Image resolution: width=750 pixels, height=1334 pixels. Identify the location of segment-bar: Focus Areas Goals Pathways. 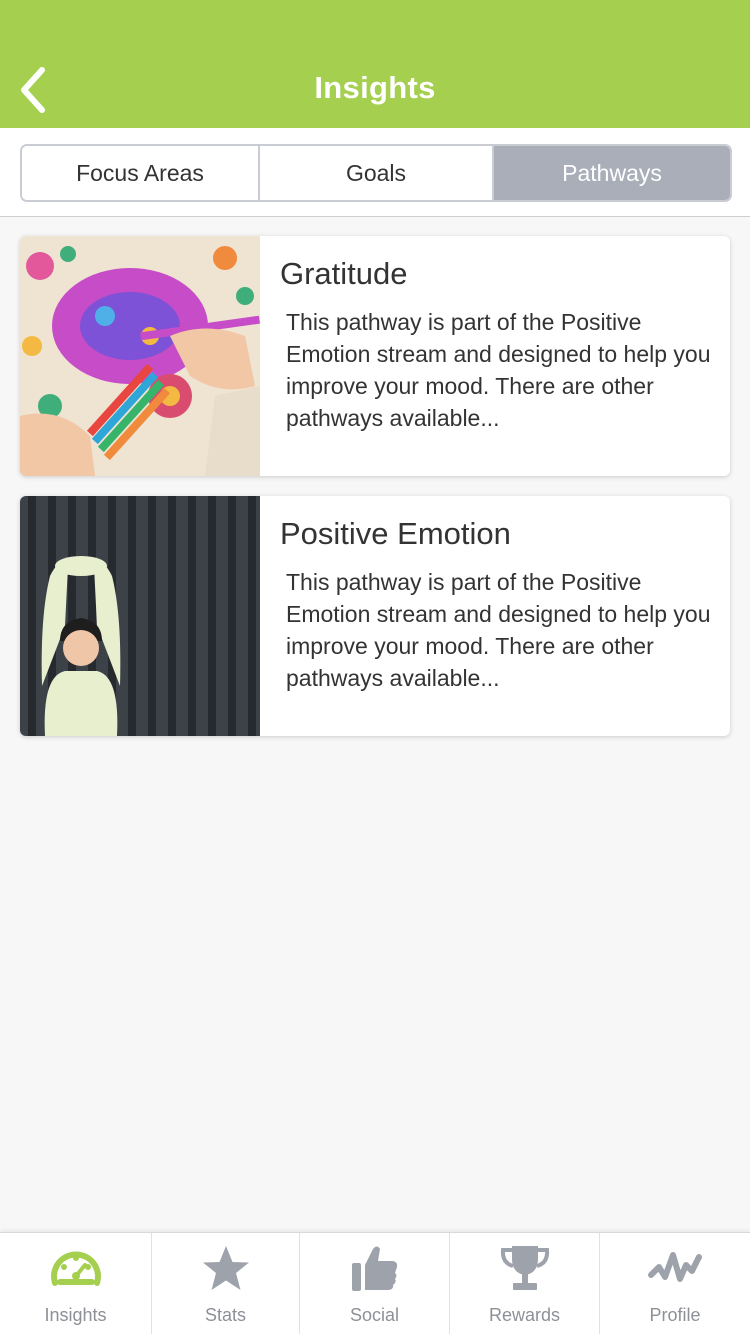
(375, 172).